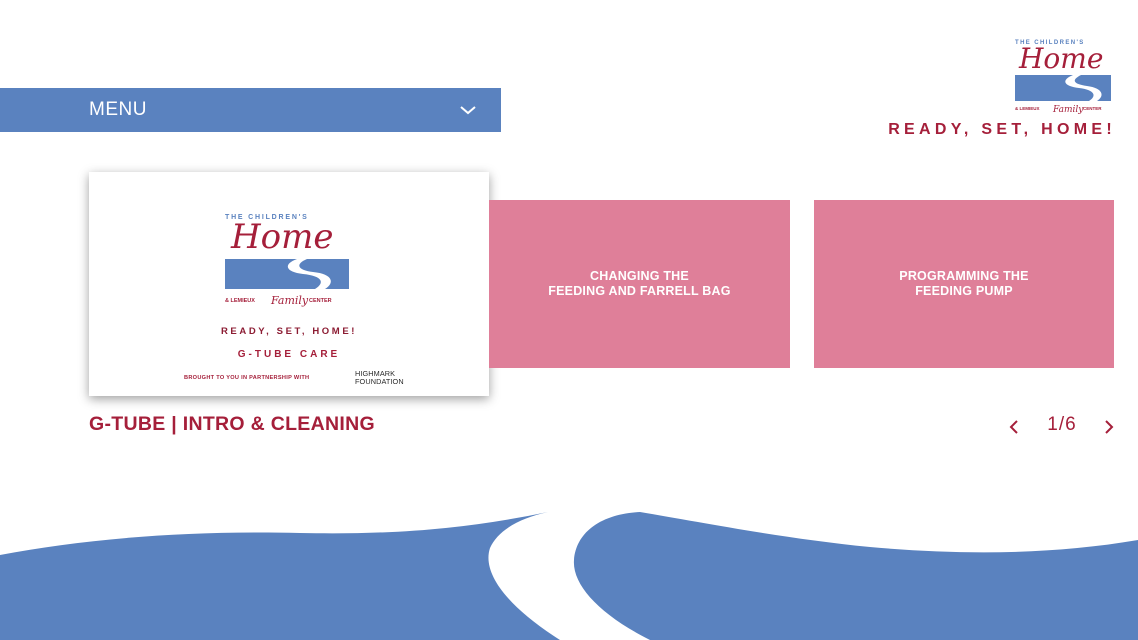 The width and height of the screenshot is (1138, 640). Describe the element at coordinates (639, 276) in the screenshot. I see `tile-label-line1: CHANGING THE` at that location.